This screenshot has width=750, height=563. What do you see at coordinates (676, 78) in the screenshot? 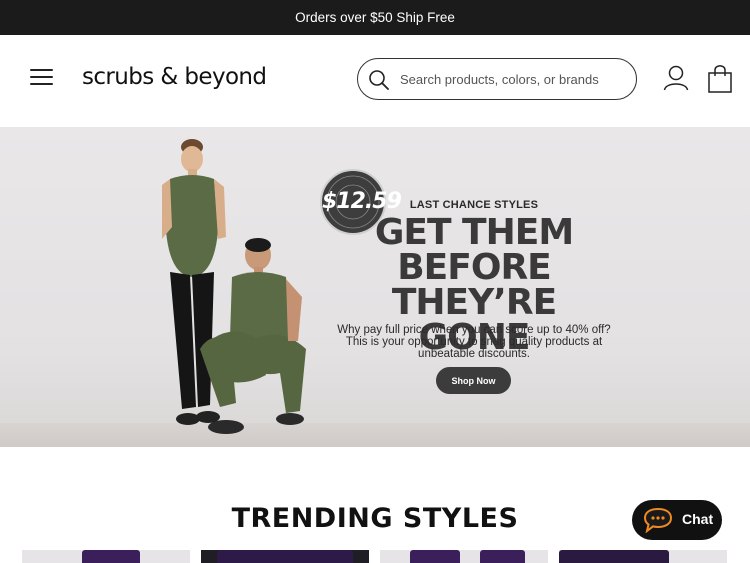
I see `account-icon` at bounding box center [676, 78].